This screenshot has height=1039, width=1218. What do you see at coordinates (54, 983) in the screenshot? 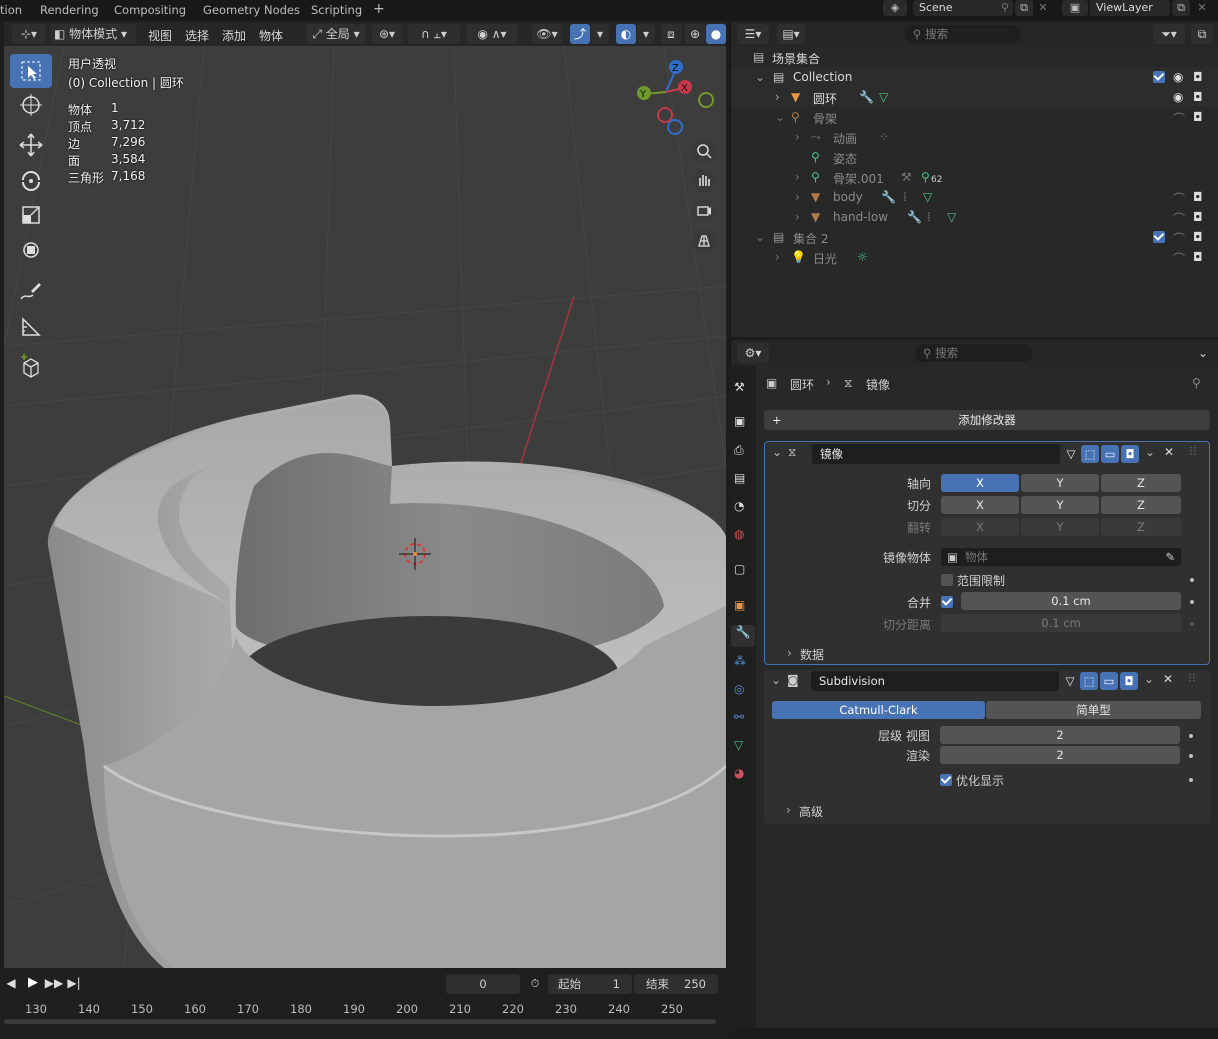
I see `next-keyframe-icon: ▶▶` at bounding box center [54, 983].